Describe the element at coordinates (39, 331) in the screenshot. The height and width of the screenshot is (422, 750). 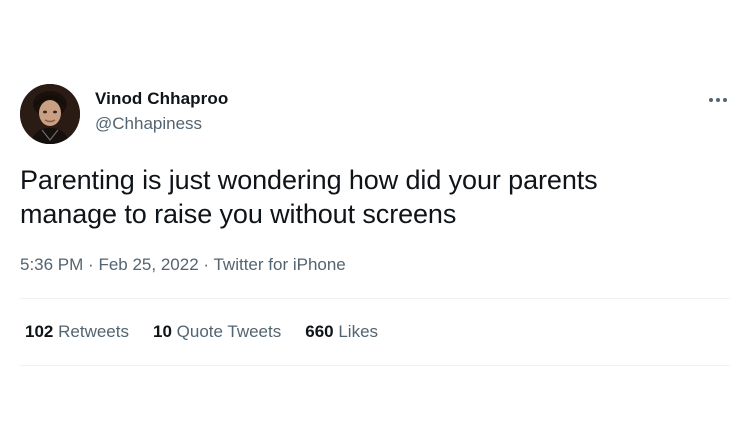
I see `stat-retweets-count: 102` at that location.